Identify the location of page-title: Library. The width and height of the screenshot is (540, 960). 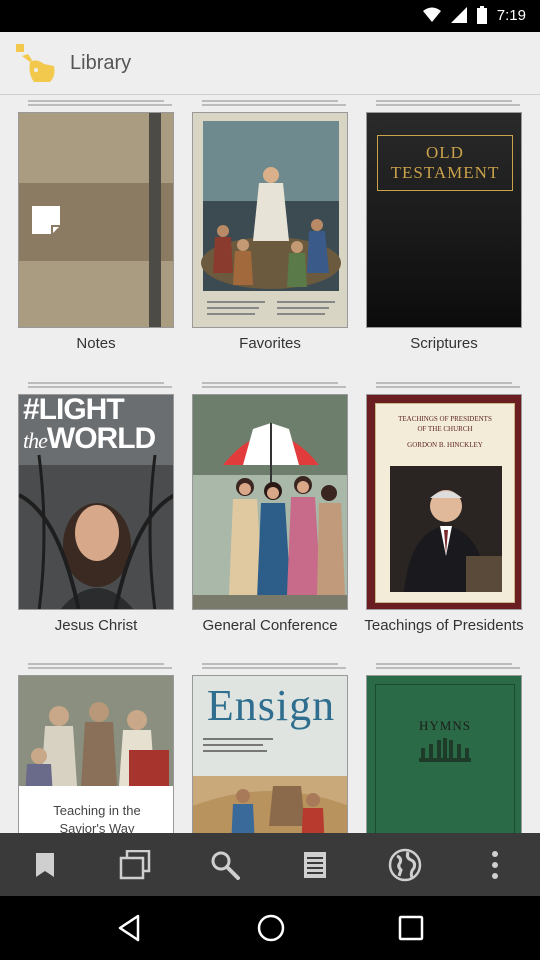
(101, 63).